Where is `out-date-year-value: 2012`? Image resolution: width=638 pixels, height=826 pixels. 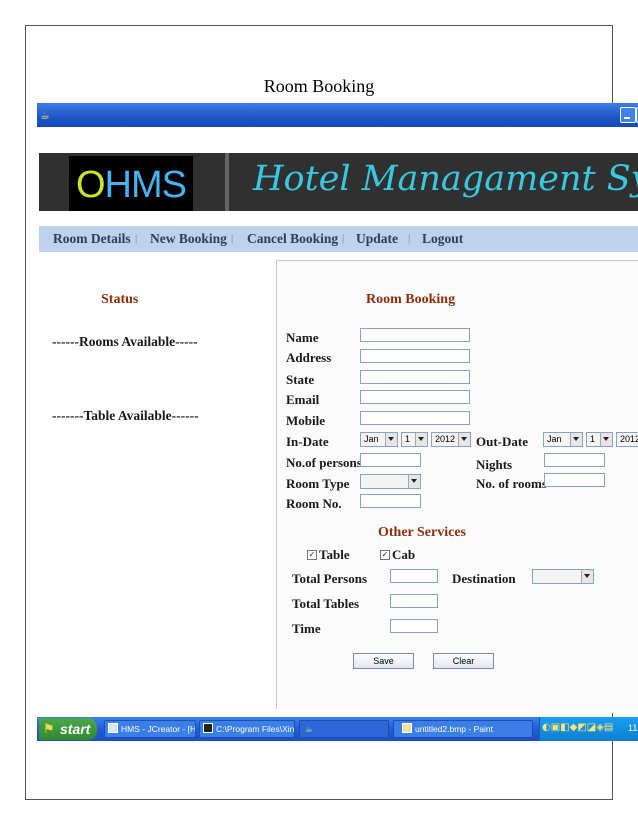
out-date-year-value: 2012 is located at coordinates (629, 439).